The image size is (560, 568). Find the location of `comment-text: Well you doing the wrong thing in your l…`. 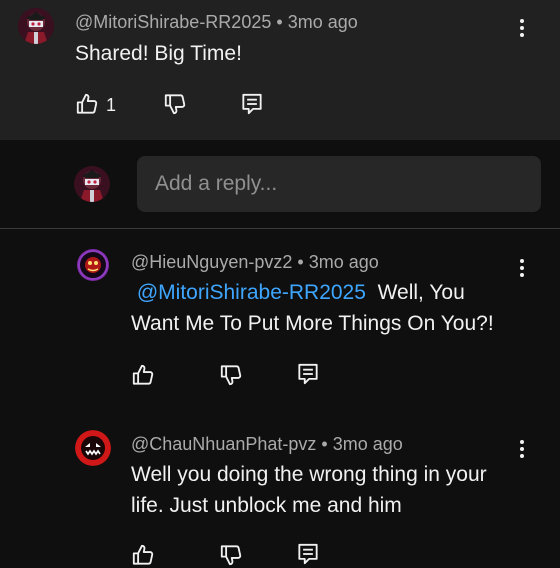

comment-text: Well you doing the wrong thing in your l… is located at coordinates (336, 490).